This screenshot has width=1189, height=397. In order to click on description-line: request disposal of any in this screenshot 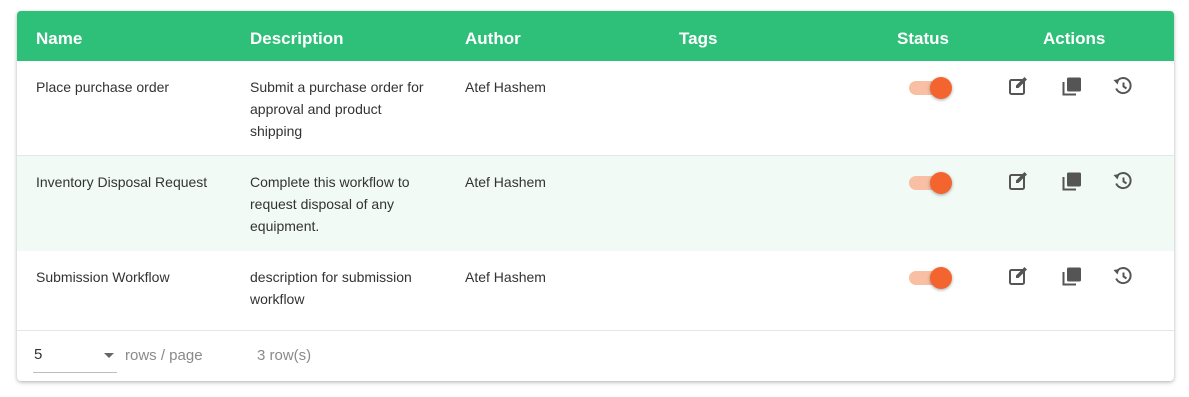, I will do `click(322, 204)`.